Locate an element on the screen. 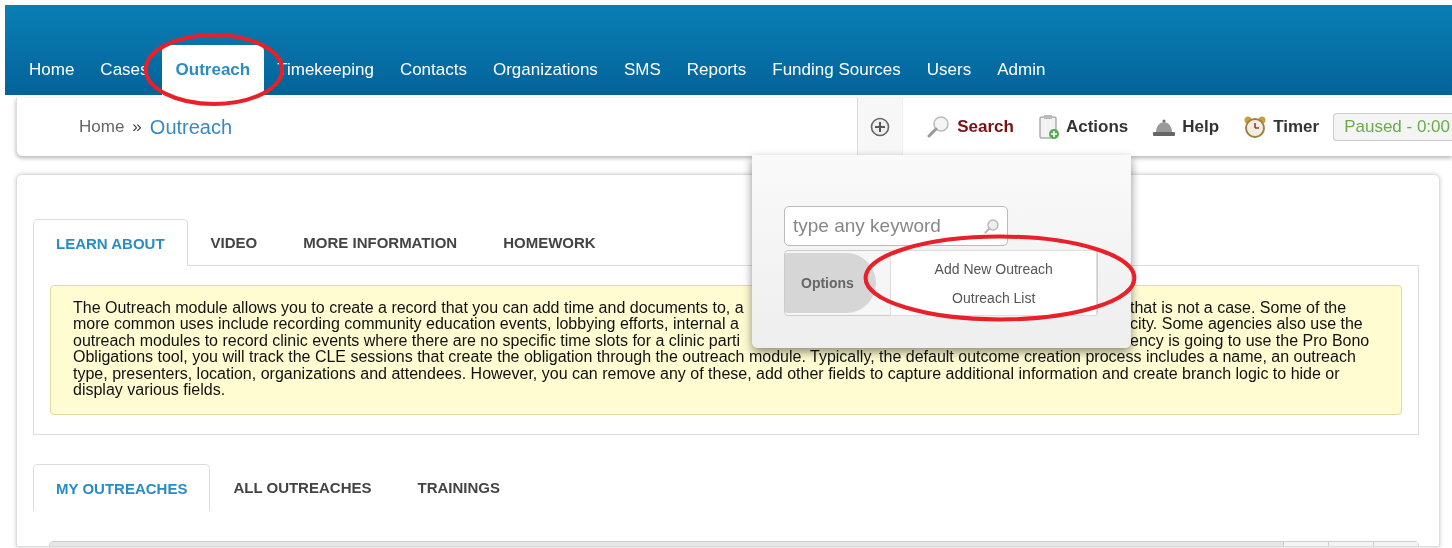 Image resolution: width=1452 pixels, height=548 pixels. description-text: type, presenters, location, organizations and attendees. However, you can remove any of these, add other fields to capture additional information and create branch logic to hide or is located at coordinates (706, 374).